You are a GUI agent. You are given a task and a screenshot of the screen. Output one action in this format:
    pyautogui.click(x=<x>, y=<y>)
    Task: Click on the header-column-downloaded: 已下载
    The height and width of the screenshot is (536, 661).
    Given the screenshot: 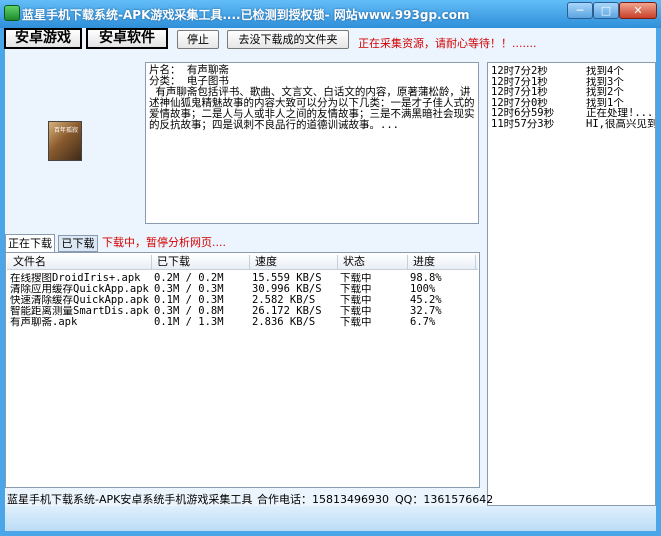 What is the action you would take?
    pyautogui.click(x=202, y=262)
    